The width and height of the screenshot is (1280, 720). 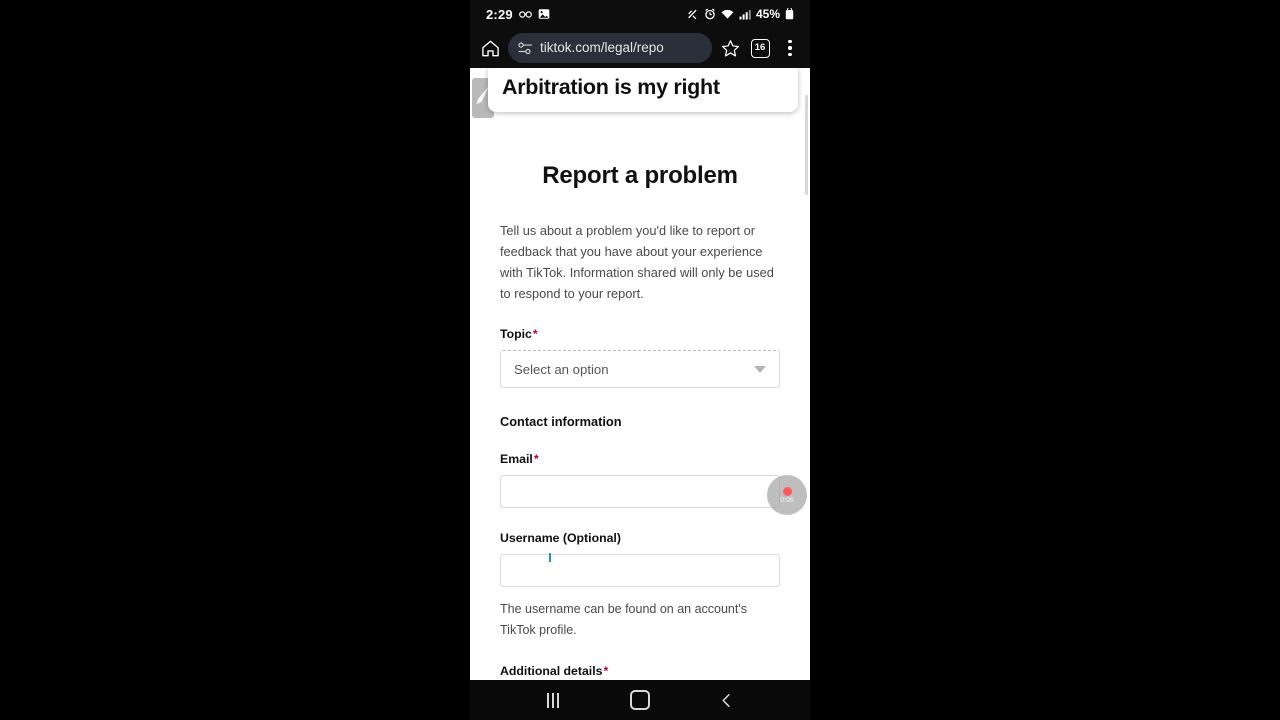 I want to click on username-input, so click(x=640, y=570).